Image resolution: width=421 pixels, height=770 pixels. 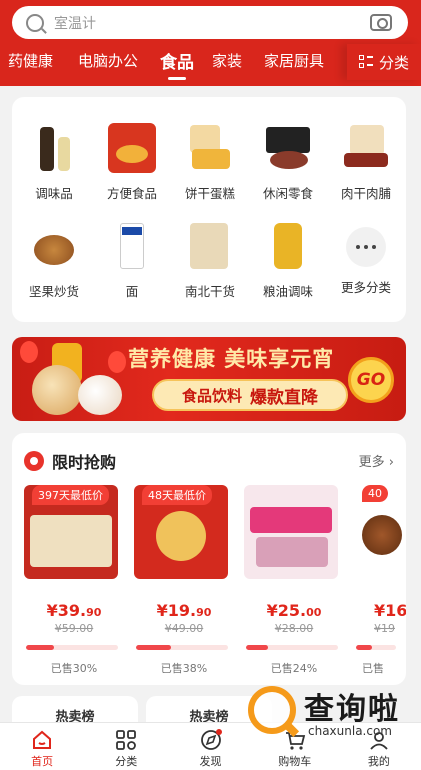 I want to click on grid-item-instant-food: 方便食品, so click(x=132, y=162).